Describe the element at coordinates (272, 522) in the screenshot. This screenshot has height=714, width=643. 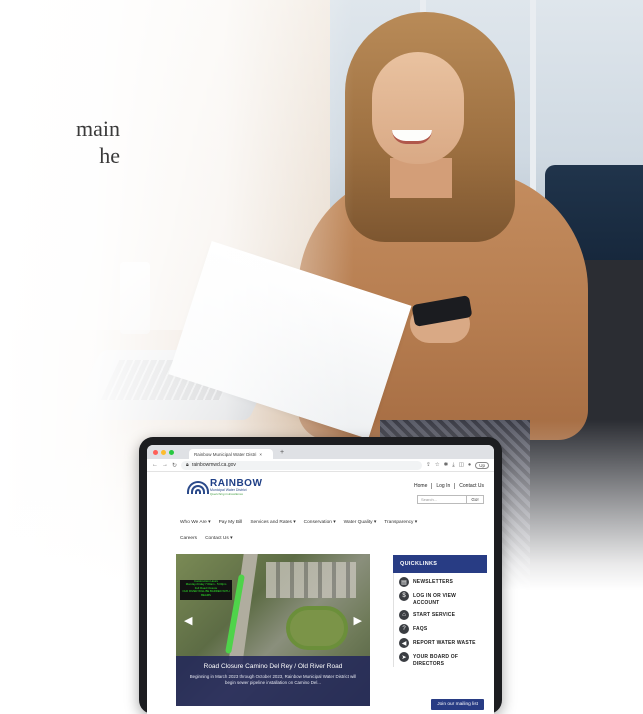
I see `nav-services-and-rates: Services and Rates ▾` at that location.